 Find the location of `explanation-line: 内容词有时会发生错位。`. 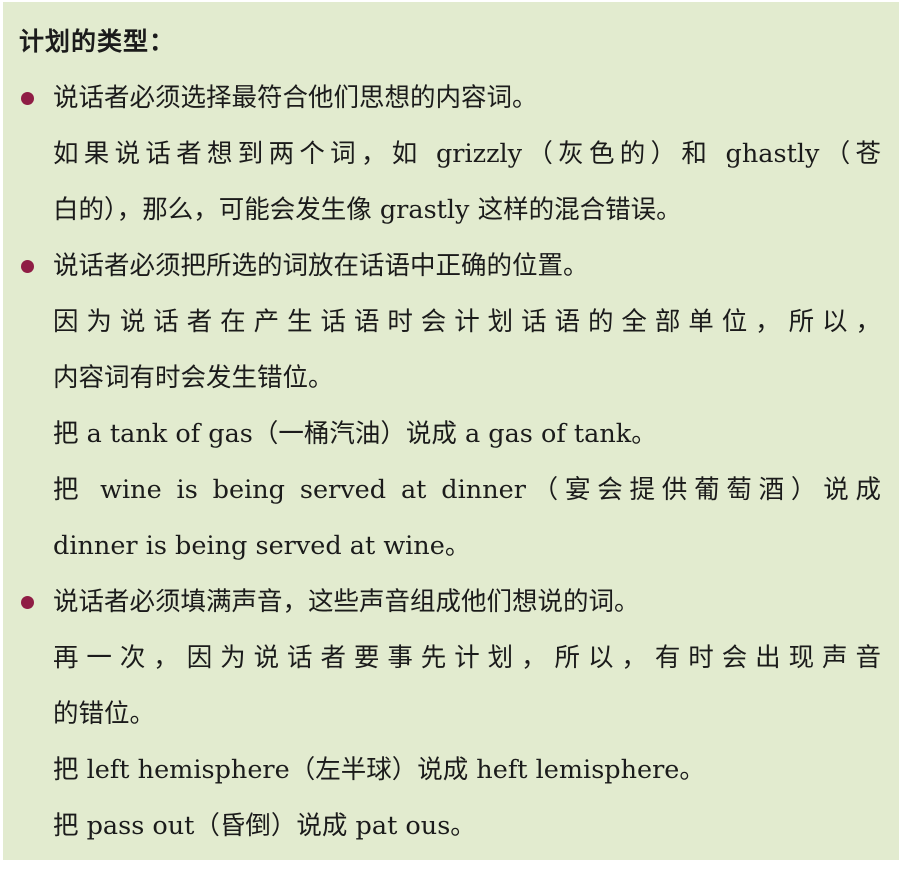

explanation-line: 内容词有时会发生错位。 is located at coordinates (193, 378).